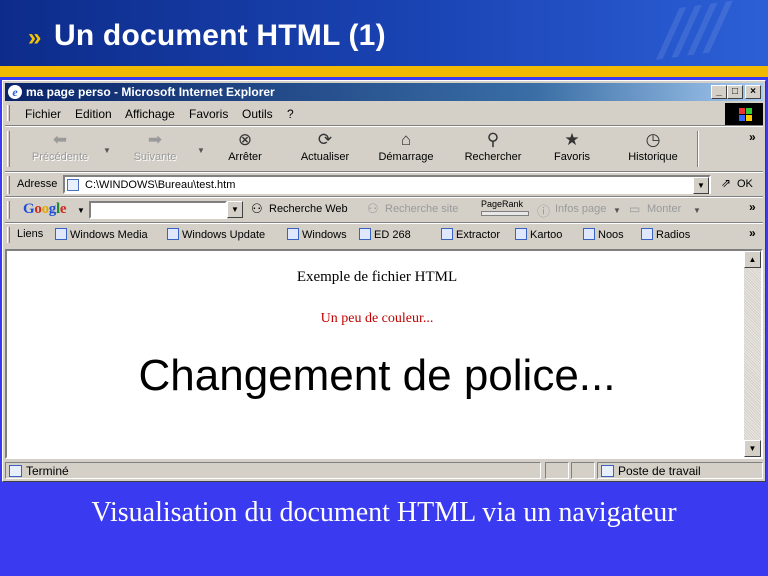  I want to click on link-extractor: Extractor, so click(470, 234).